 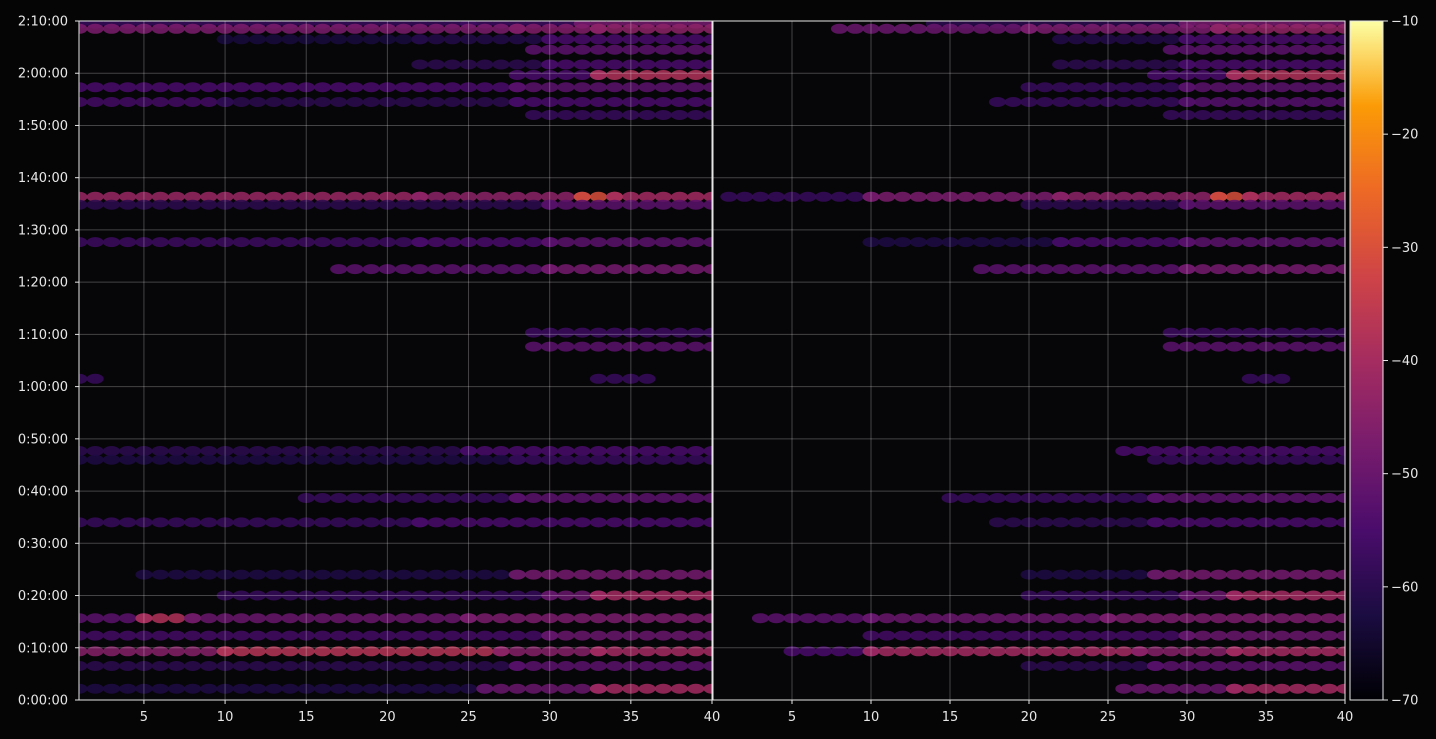 I want to click on x-tick-label: 35, so click(x=631, y=717).